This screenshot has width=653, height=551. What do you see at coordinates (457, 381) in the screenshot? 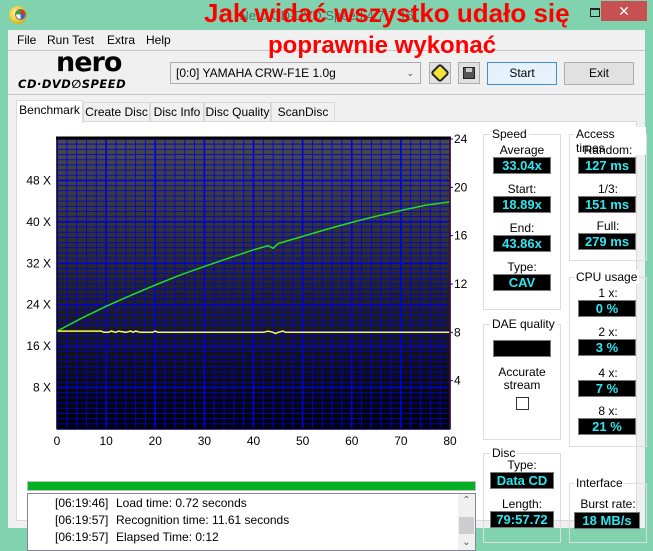
I see `right-tick-label: 4` at bounding box center [457, 381].